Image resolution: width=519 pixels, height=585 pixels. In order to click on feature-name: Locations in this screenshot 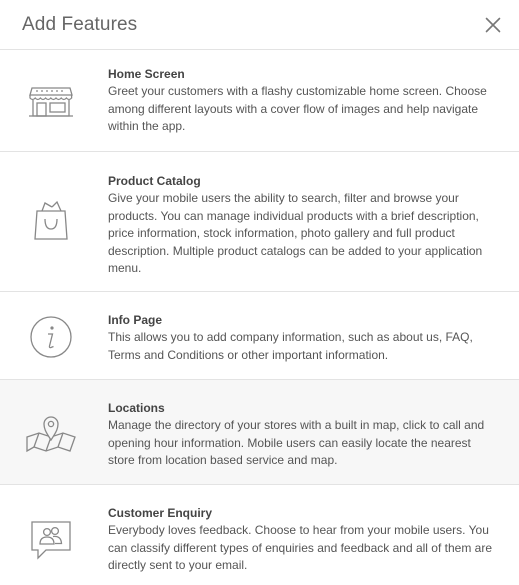, I will do `click(136, 408)`.